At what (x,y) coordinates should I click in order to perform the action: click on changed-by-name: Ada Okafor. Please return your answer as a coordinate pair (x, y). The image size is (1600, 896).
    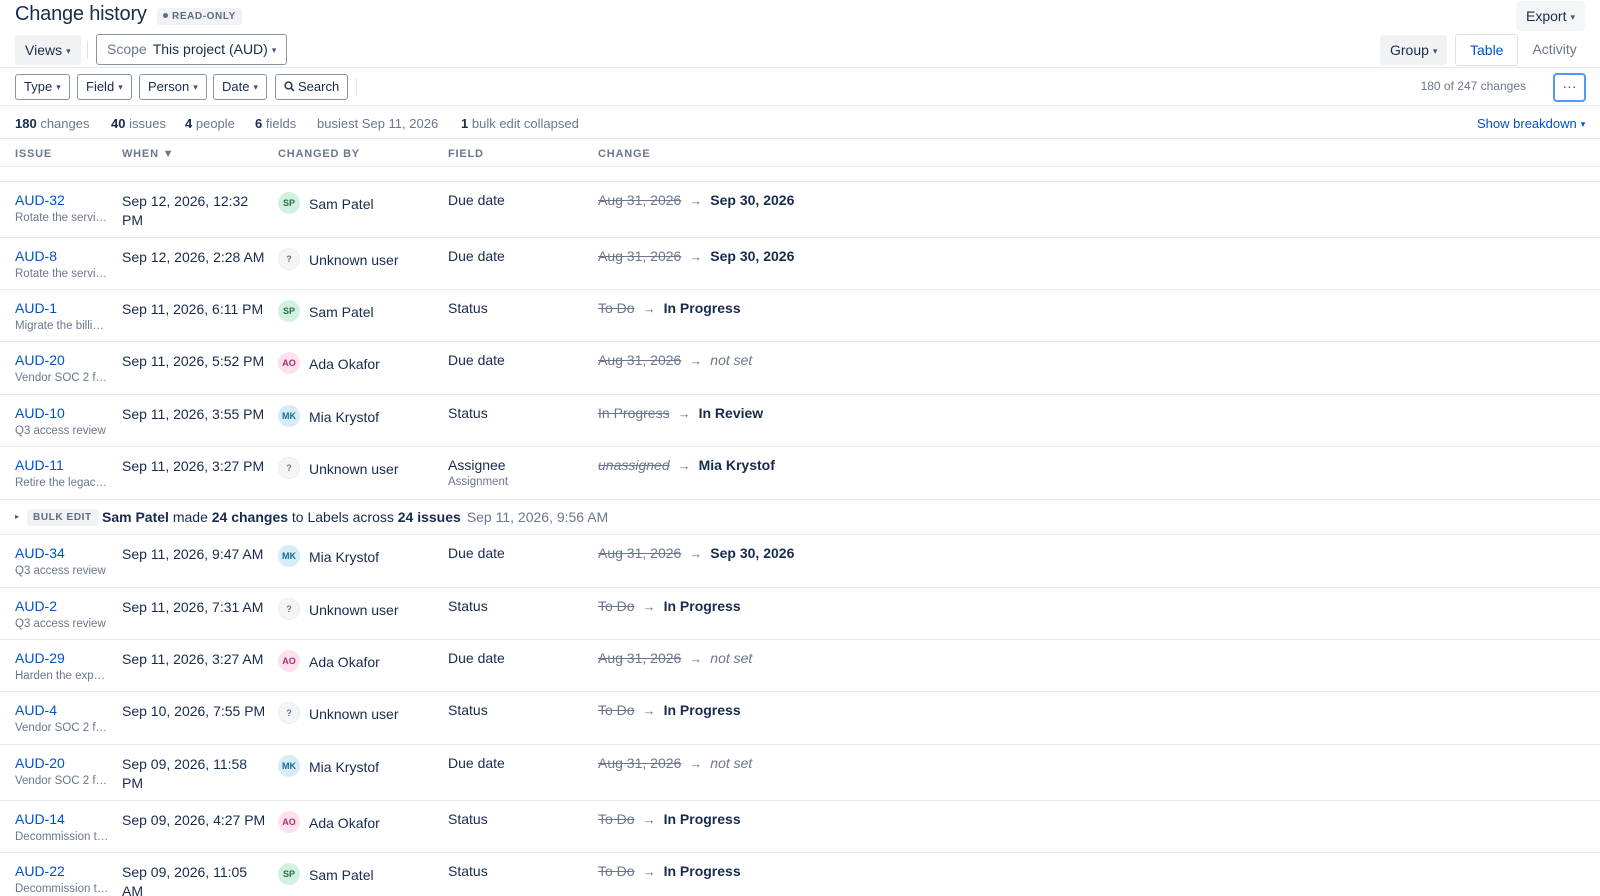
    Looking at the image, I should click on (344, 662).